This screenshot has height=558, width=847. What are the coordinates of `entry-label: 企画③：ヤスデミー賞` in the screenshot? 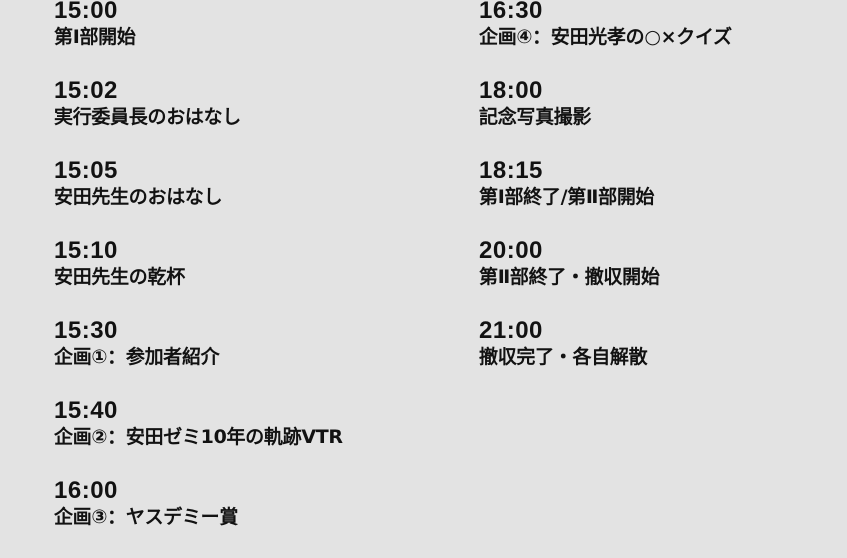 It's located at (146, 517).